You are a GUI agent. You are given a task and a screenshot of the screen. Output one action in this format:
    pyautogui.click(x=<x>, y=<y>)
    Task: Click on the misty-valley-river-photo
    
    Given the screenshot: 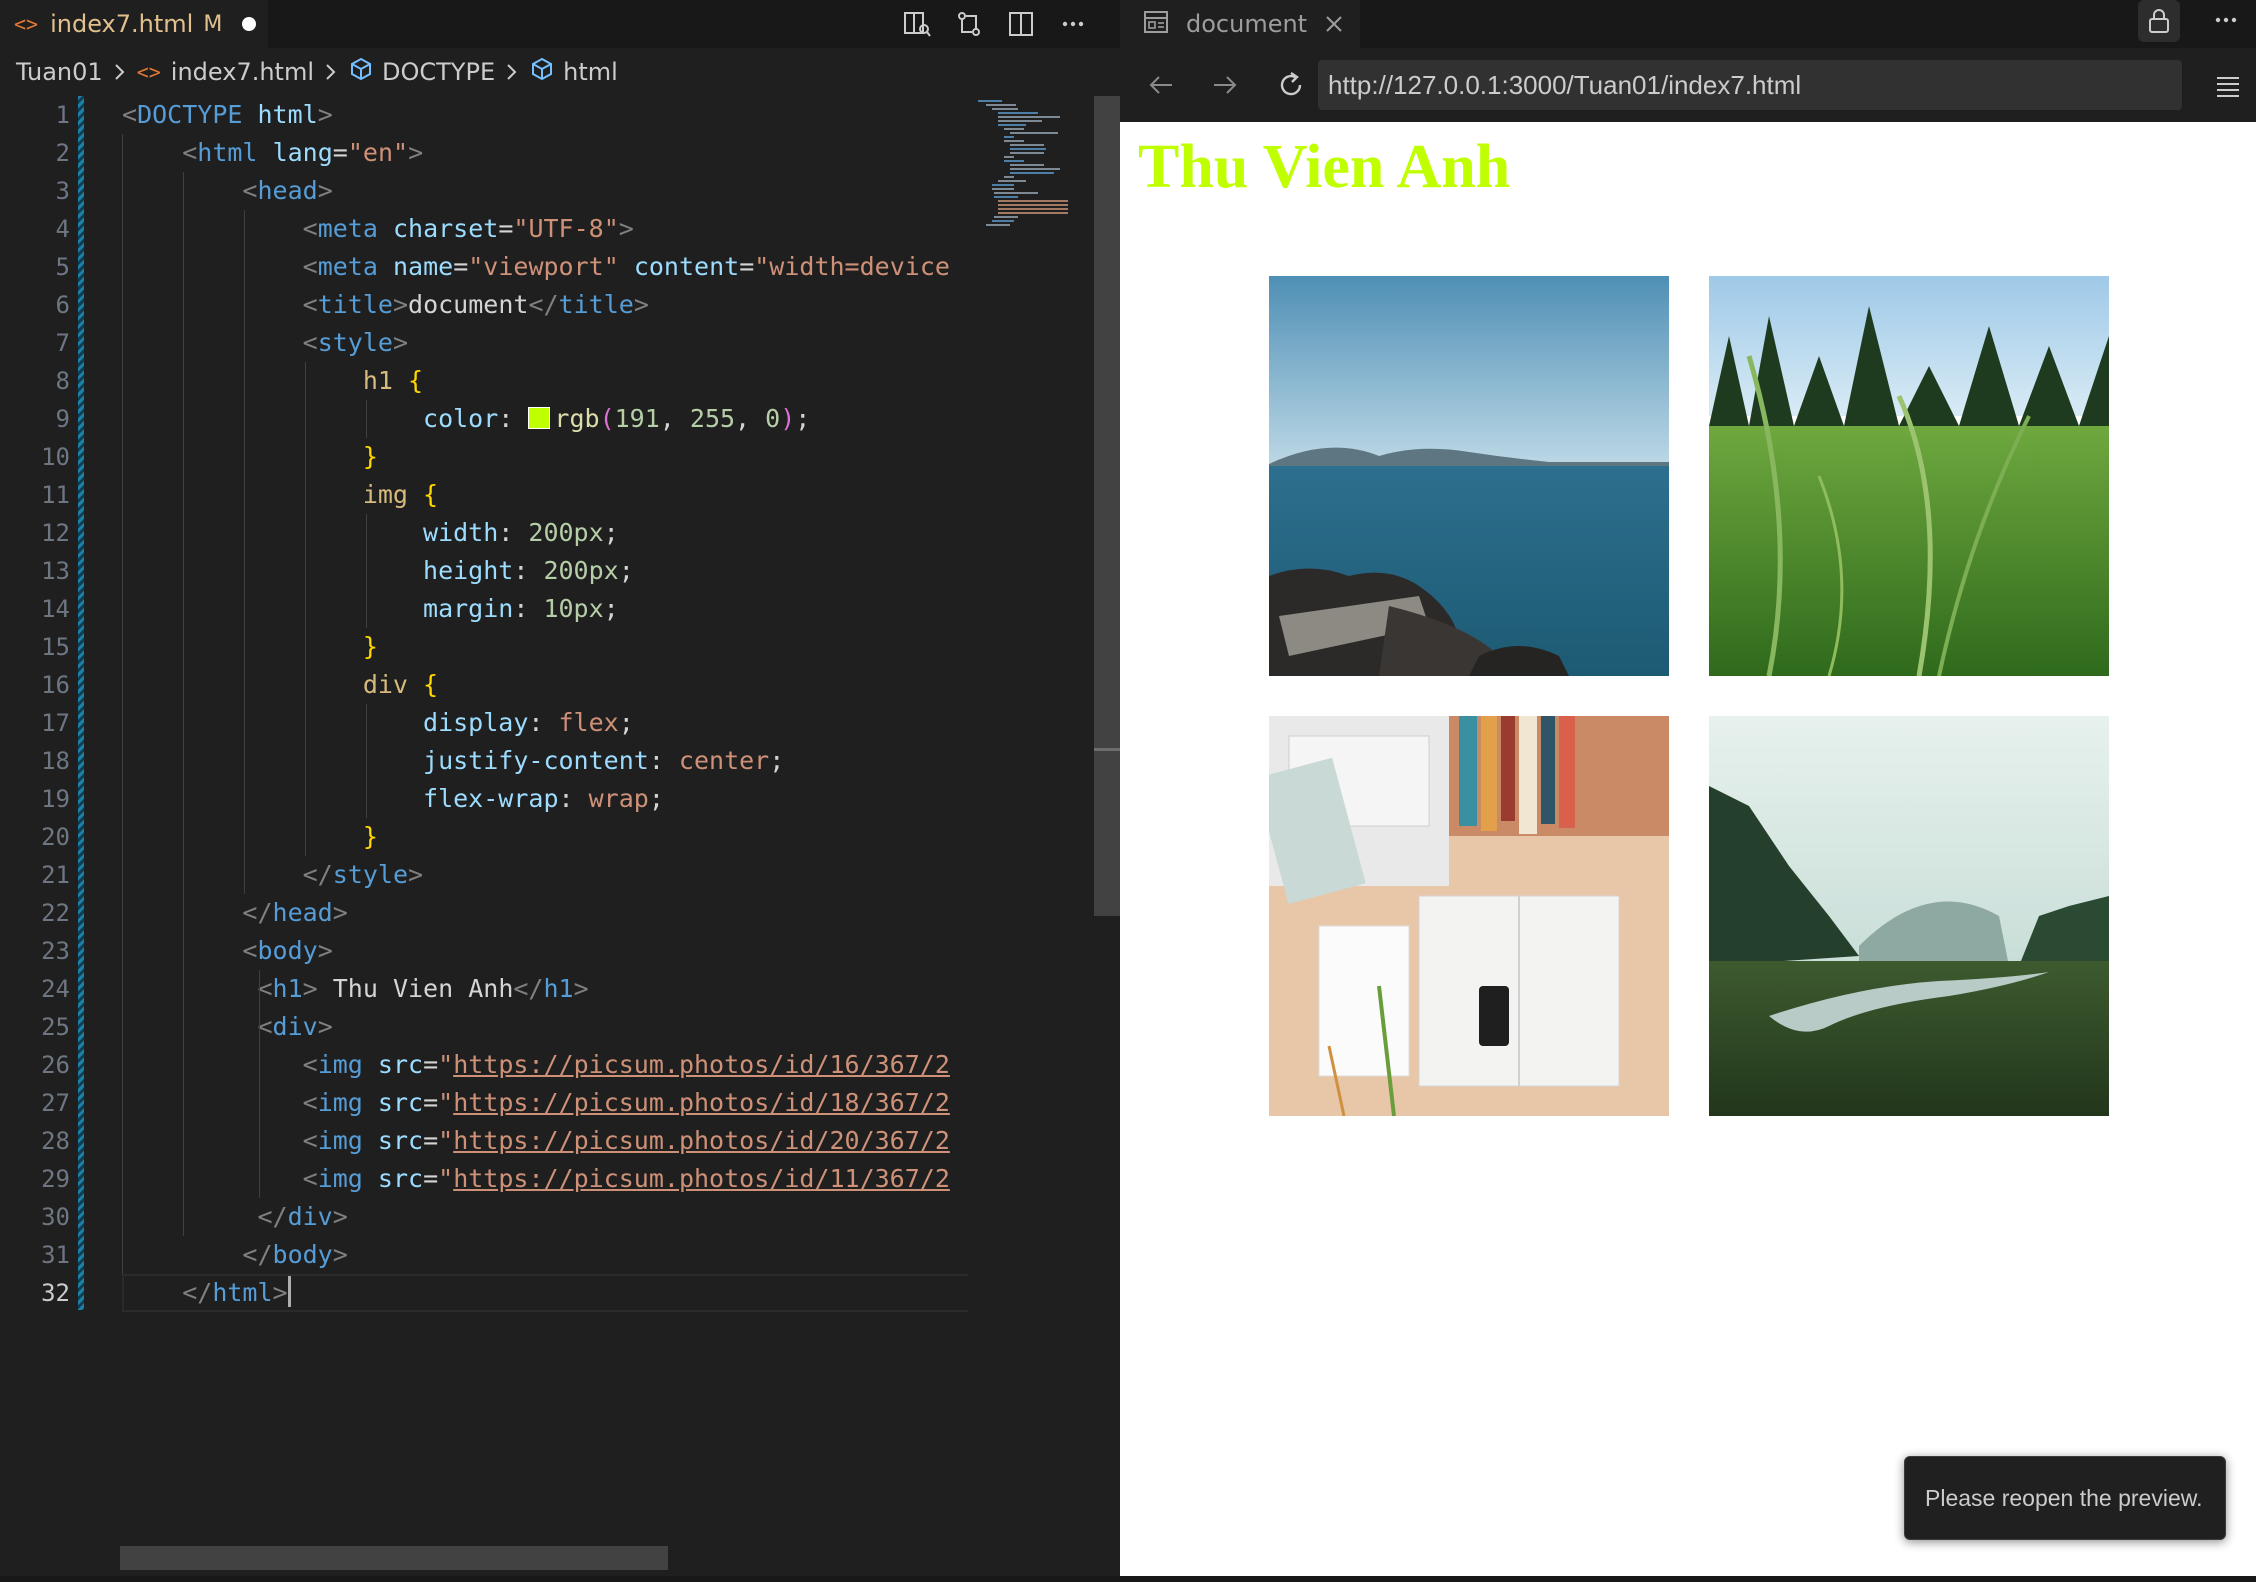 What is the action you would take?
    pyautogui.click(x=1909, y=916)
    